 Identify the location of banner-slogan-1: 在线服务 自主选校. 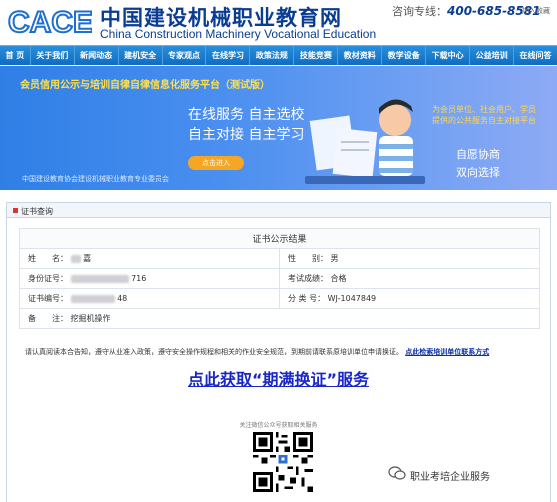
(246, 115).